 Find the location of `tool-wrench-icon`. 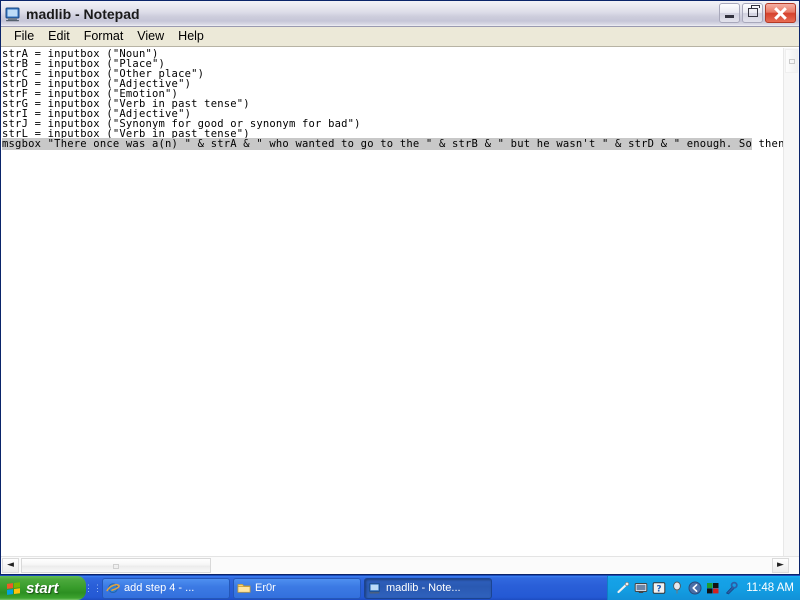

tool-wrench-icon is located at coordinates (731, 588).